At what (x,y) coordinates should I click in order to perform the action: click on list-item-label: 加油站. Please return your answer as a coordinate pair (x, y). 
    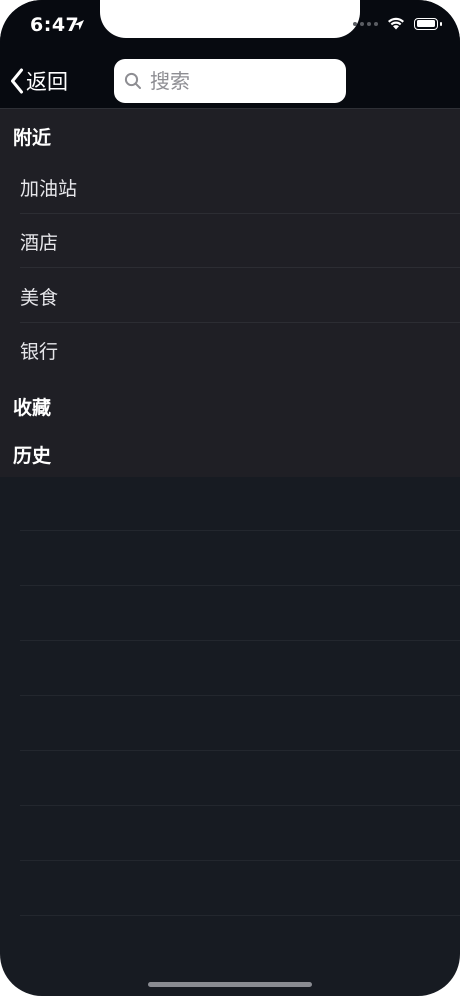
    Looking at the image, I should click on (49, 189).